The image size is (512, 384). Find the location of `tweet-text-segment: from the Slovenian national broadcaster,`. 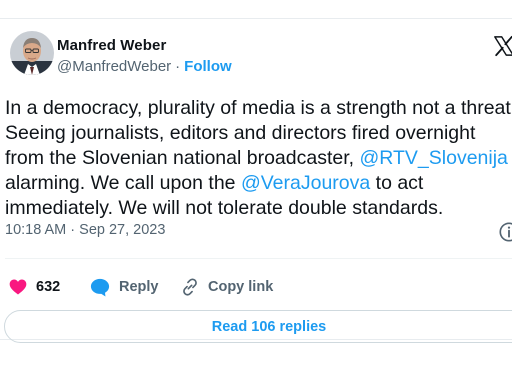

tweet-text-segment: from the Slovenian national broadcaster, is located at coordinates (182, 158).